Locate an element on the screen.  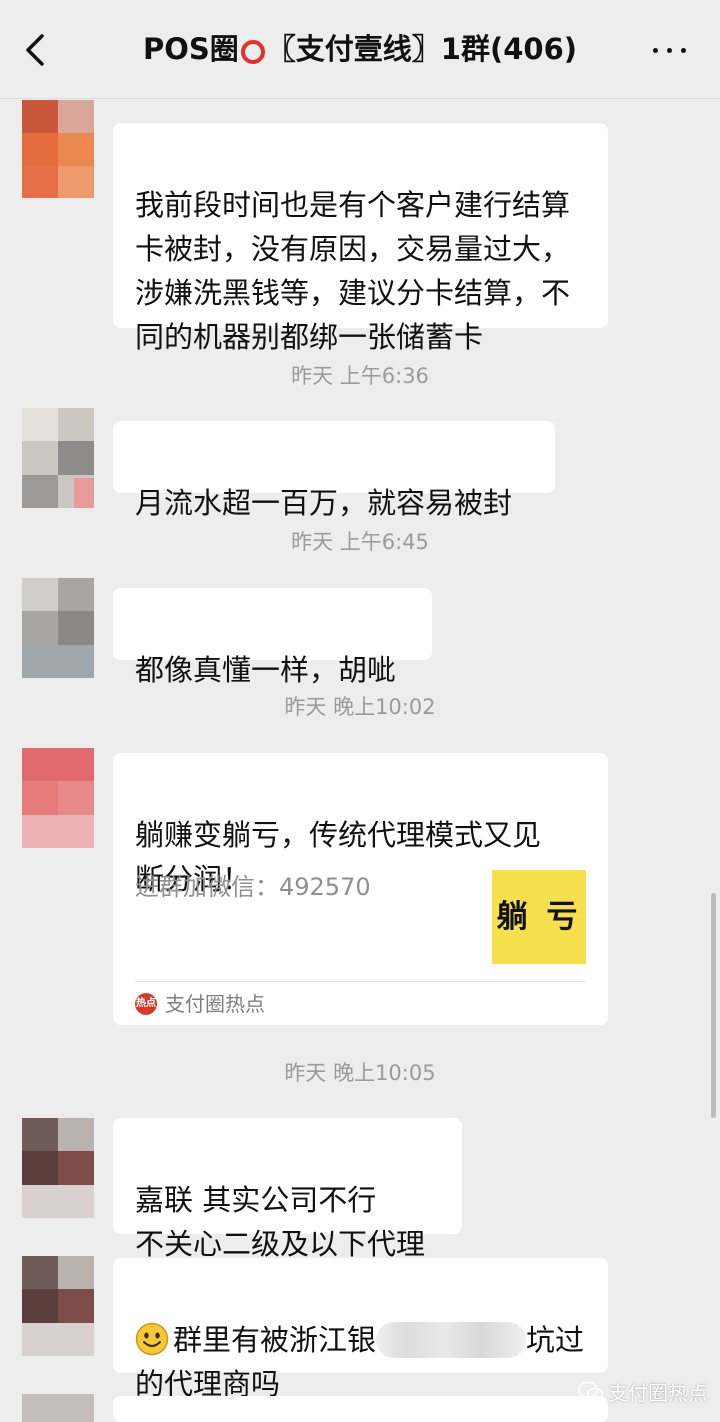
message-text: 月流水超一百万，就容易被封 is located at coordinates (324, 503).